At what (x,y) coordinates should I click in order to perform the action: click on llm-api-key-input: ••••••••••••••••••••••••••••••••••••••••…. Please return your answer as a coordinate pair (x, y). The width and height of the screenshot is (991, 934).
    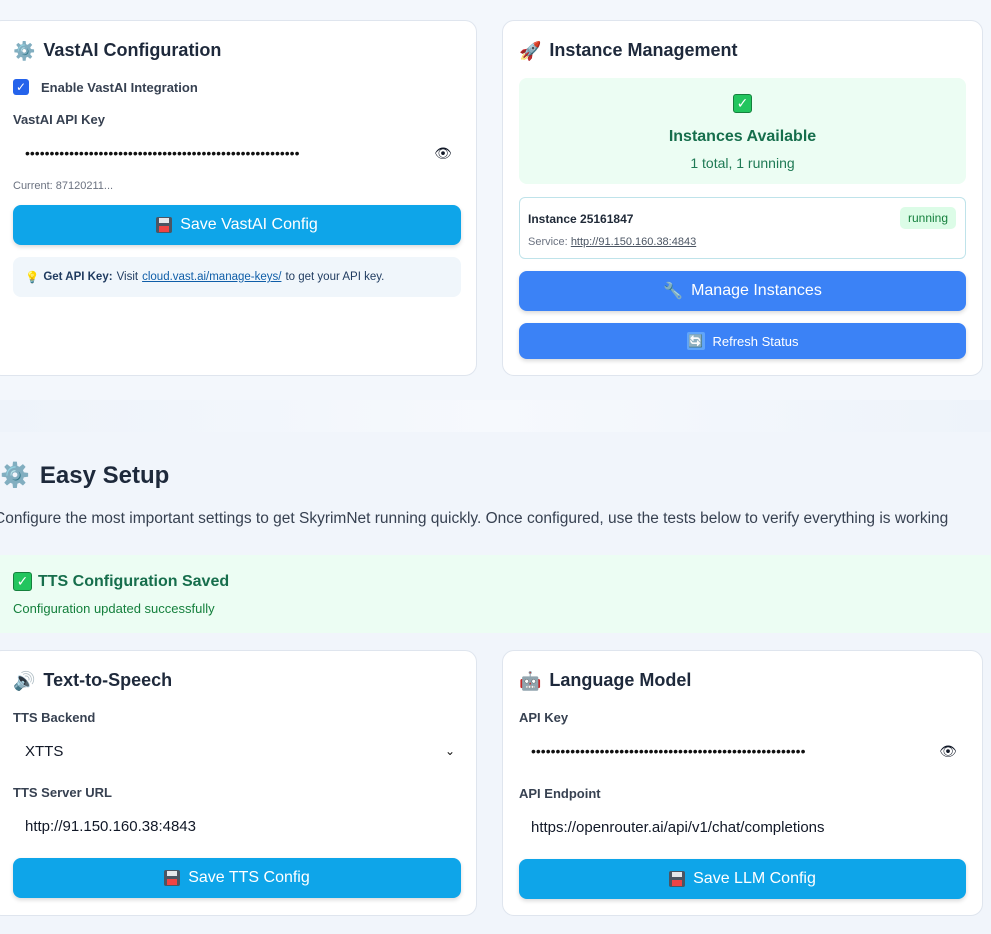
    Looking at the image, I should click on (742, 751).